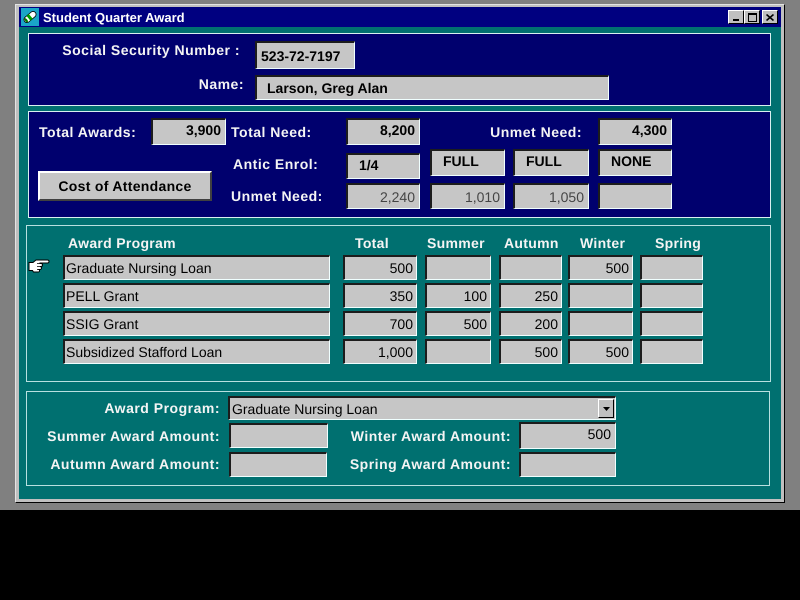 The image size is (800, 600). Describe the element at coordinates (162, 408) in the screenshot. I see `award-program-label: Award Program:` at that location.